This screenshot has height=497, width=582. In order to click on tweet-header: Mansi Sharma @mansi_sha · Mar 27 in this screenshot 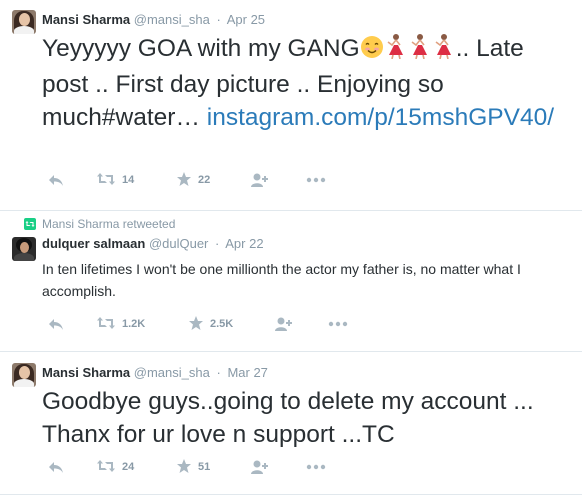, I will do `click(155, 373)`.